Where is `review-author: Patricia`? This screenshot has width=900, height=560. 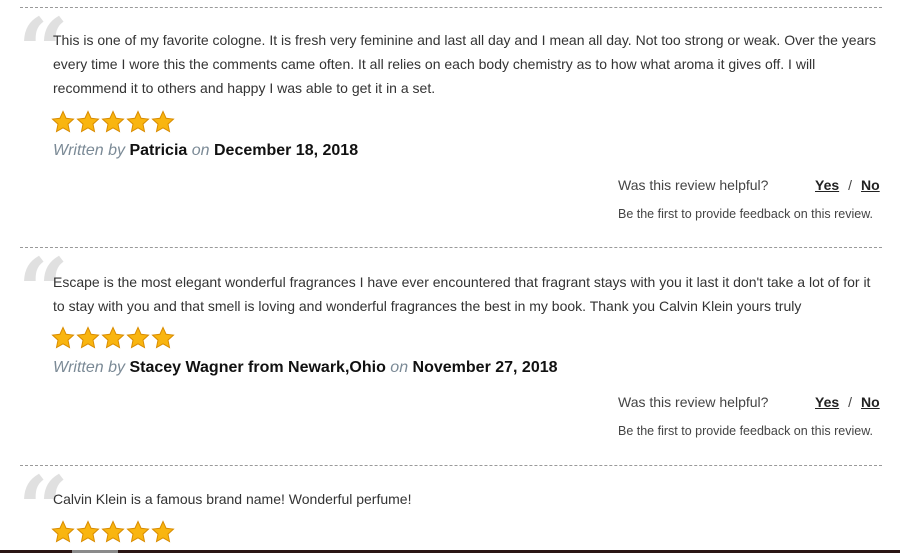 review-author: Patricia is located at coordinates (158, 150).